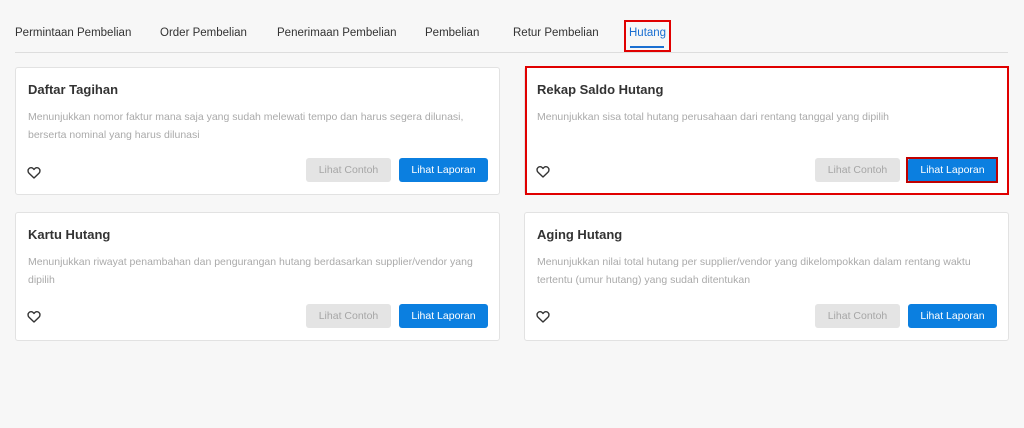 This screenshot has height=428, width=1024. Describe the element at coordinates (952, 170) in the screenshot. I see `button-highlight-box` at that location.